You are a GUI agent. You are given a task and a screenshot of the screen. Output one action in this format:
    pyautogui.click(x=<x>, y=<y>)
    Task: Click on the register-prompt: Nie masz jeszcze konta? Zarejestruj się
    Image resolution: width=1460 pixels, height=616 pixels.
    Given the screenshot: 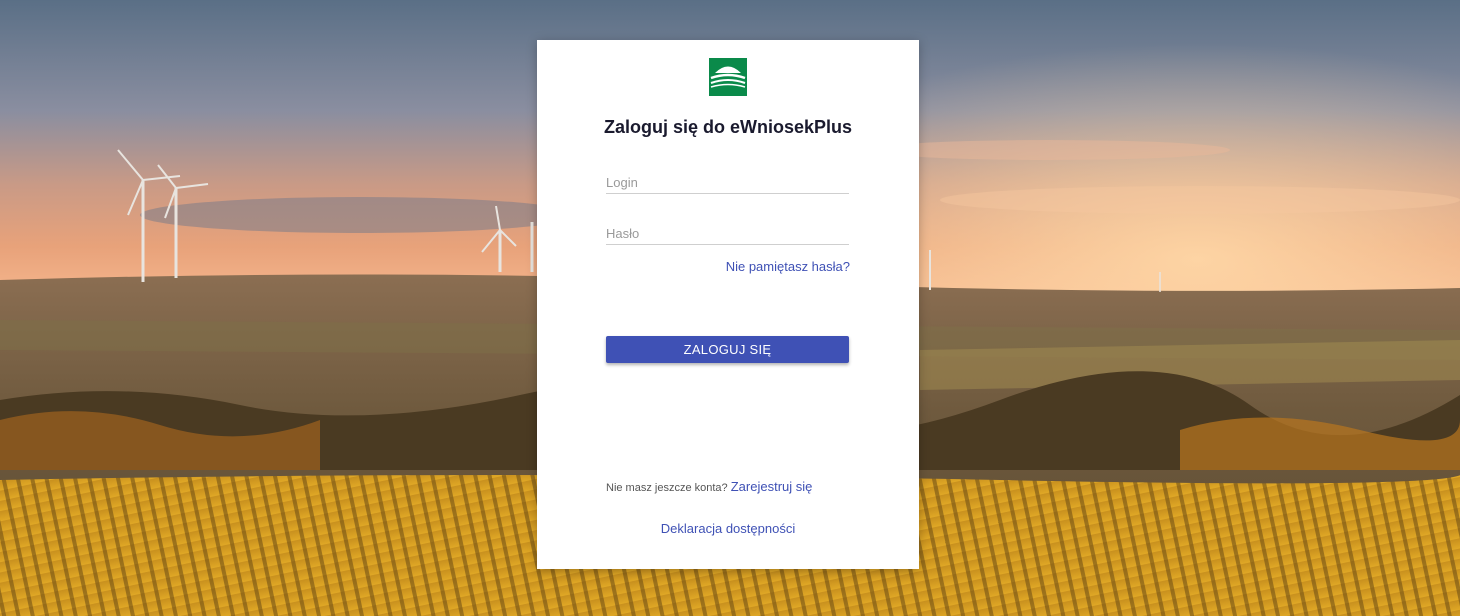 What is the action you would take?
    pyautogui.click(x=709, y=486)
    